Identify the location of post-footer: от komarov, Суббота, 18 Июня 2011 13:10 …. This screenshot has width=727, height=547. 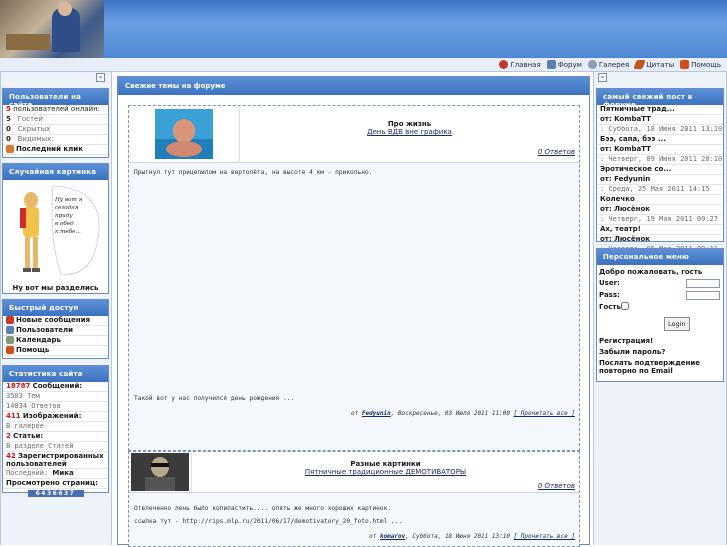
(354, 536).